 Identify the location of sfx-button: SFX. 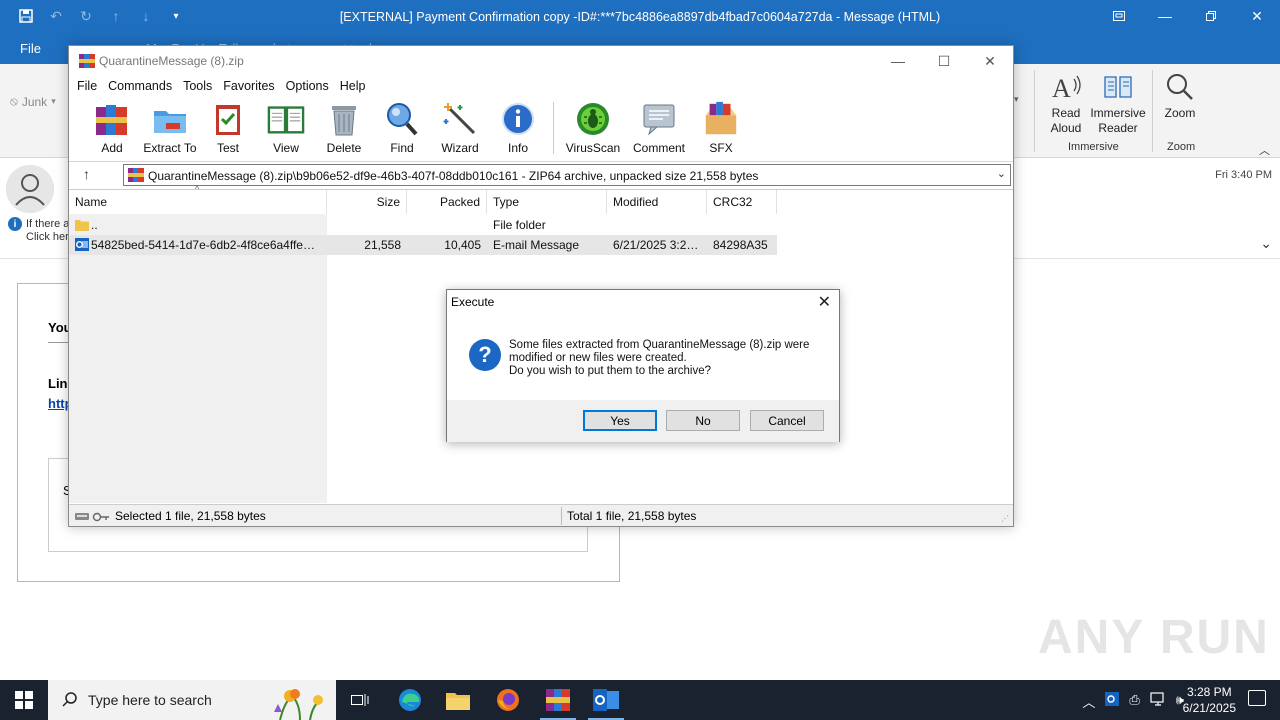
(721, 129).